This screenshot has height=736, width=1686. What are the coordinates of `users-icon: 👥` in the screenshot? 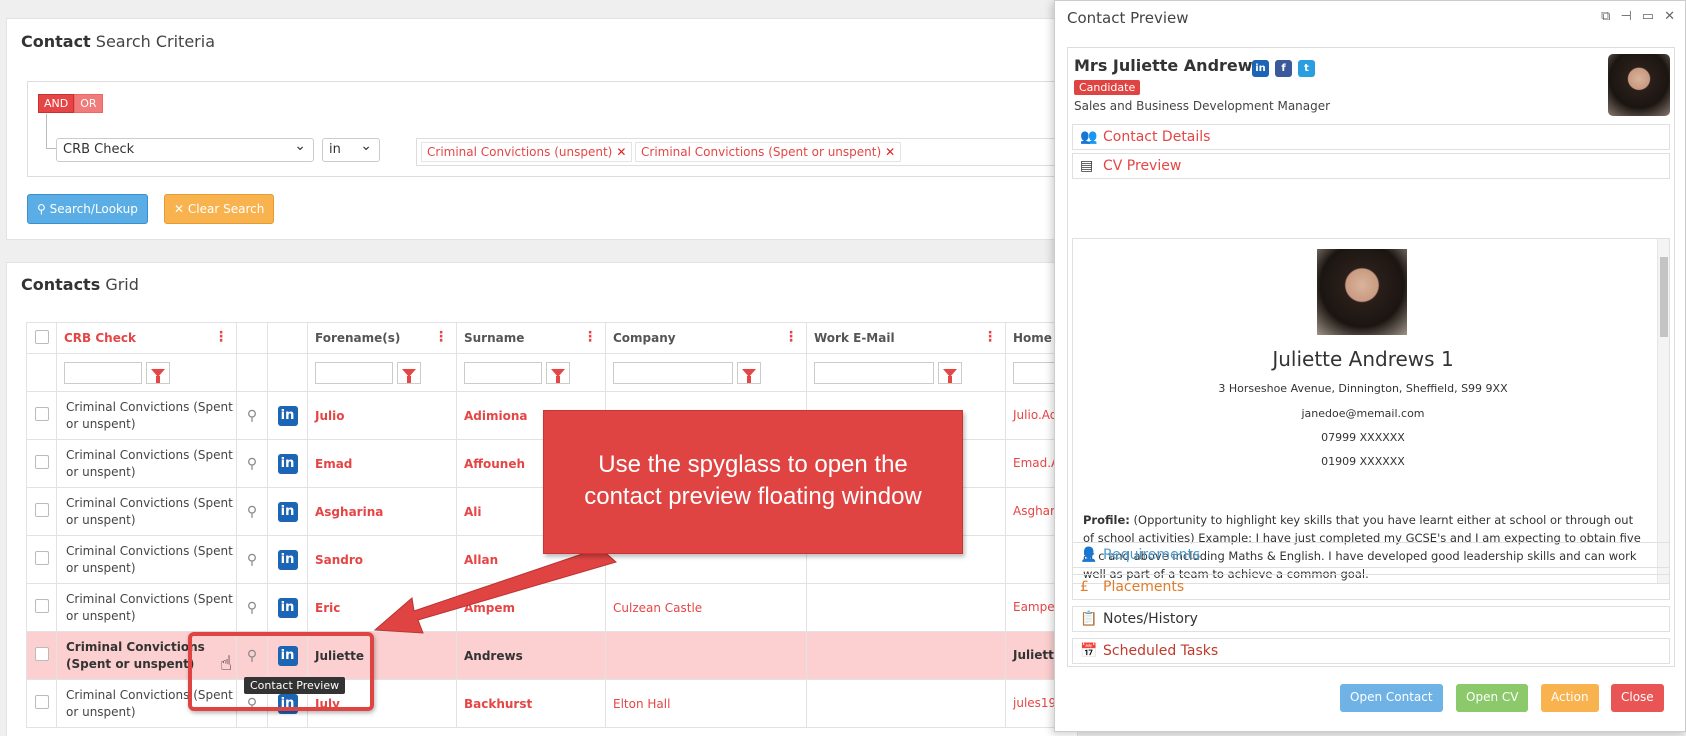 It's located at (1089, 137).